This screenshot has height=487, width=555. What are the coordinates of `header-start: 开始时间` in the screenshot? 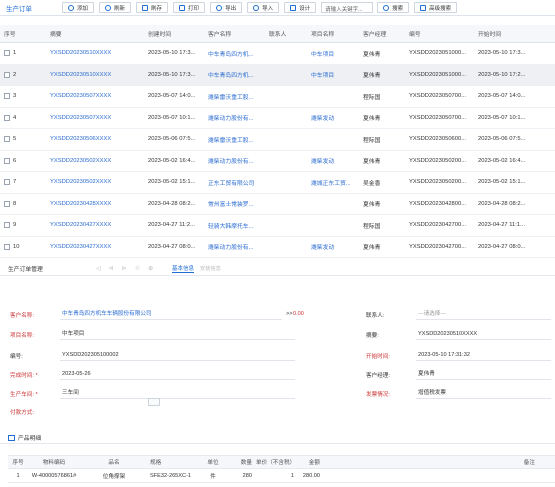 It's located at (514, 33).